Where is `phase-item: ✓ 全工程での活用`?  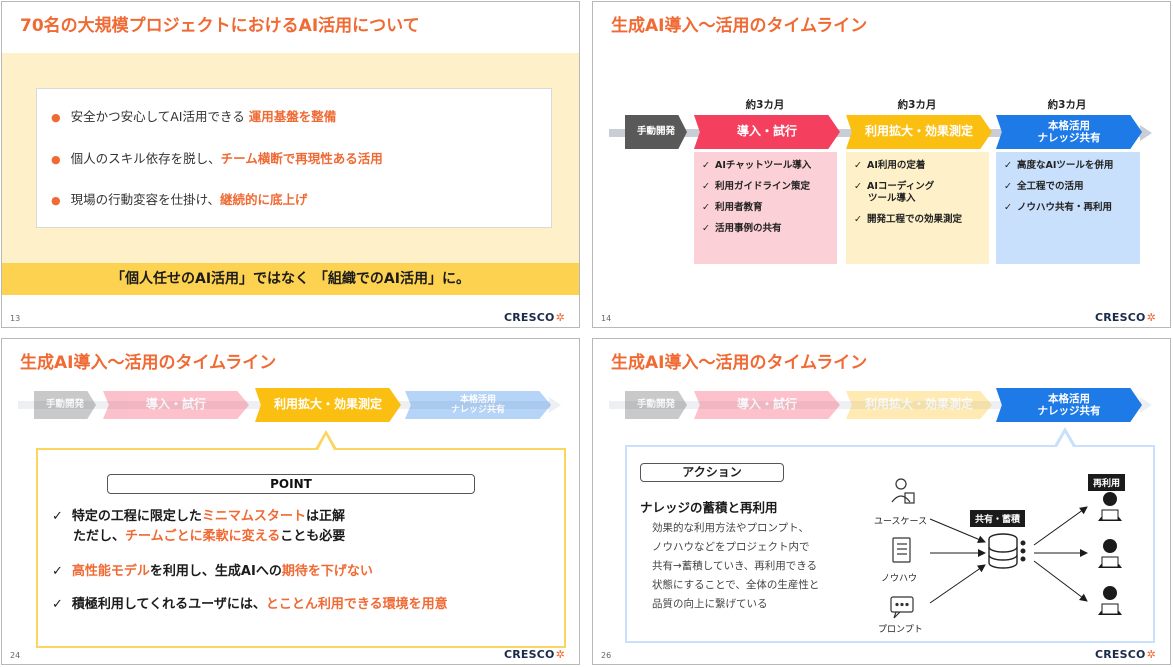
phase-item: ✓ 全工程での活用 is located at coordinates (1068, 187).